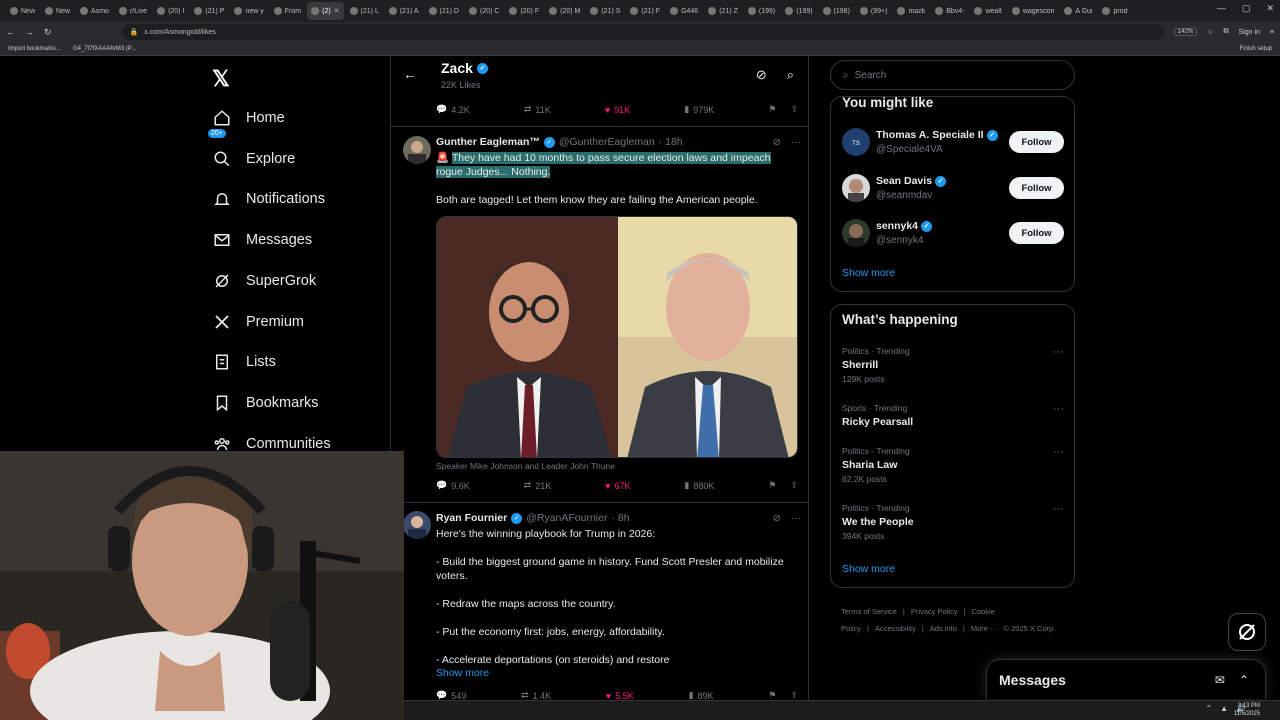  What do you see at coordinates (364, 11) in the screenshot?
I see `browser-tab: (21) L` at bounding box center [364, 11].